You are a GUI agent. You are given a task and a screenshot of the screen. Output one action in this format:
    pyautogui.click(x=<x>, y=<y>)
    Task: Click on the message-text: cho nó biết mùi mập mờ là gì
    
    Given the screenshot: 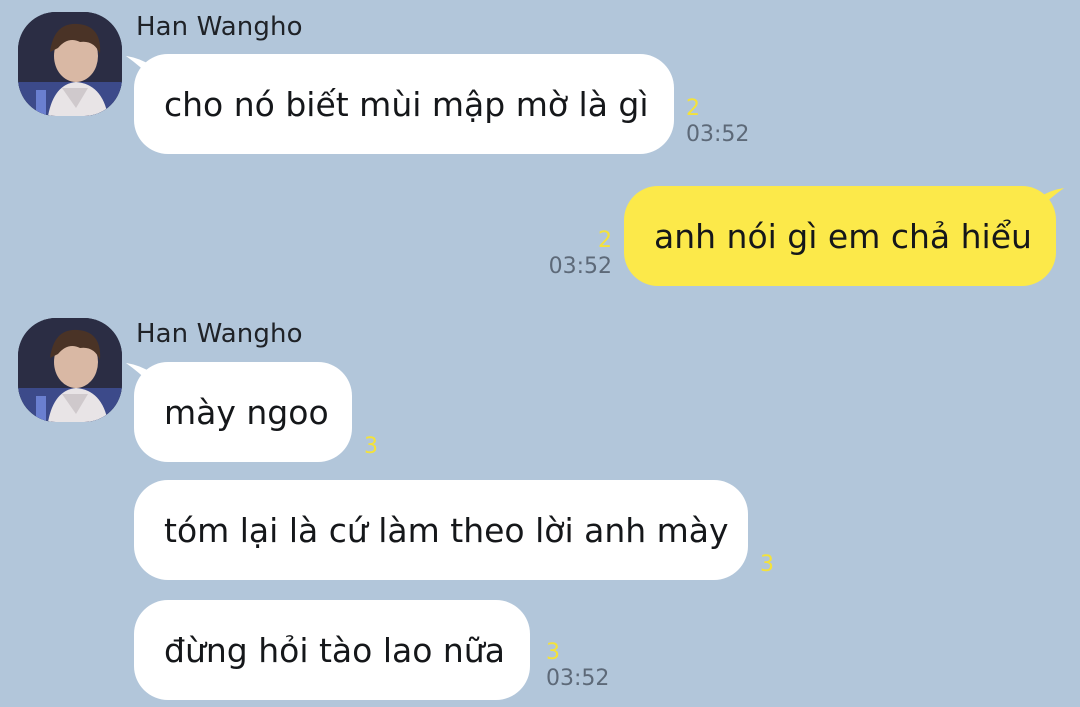 What is the action you would take?
    pyautogui.click(x=406, y=104)
    